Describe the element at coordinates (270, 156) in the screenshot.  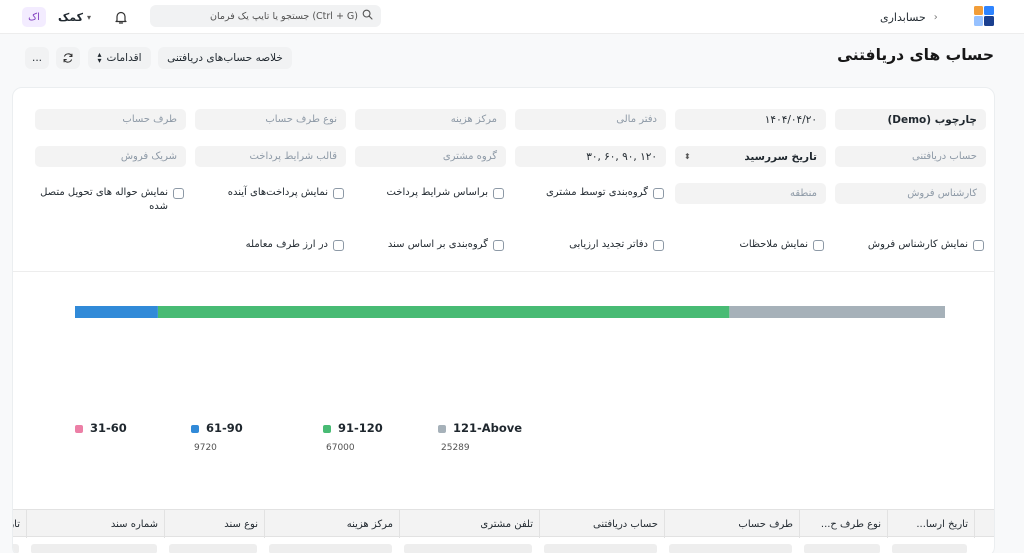
I see `payment-terms-template-field: قالب شرایط پرداخت` at that location.